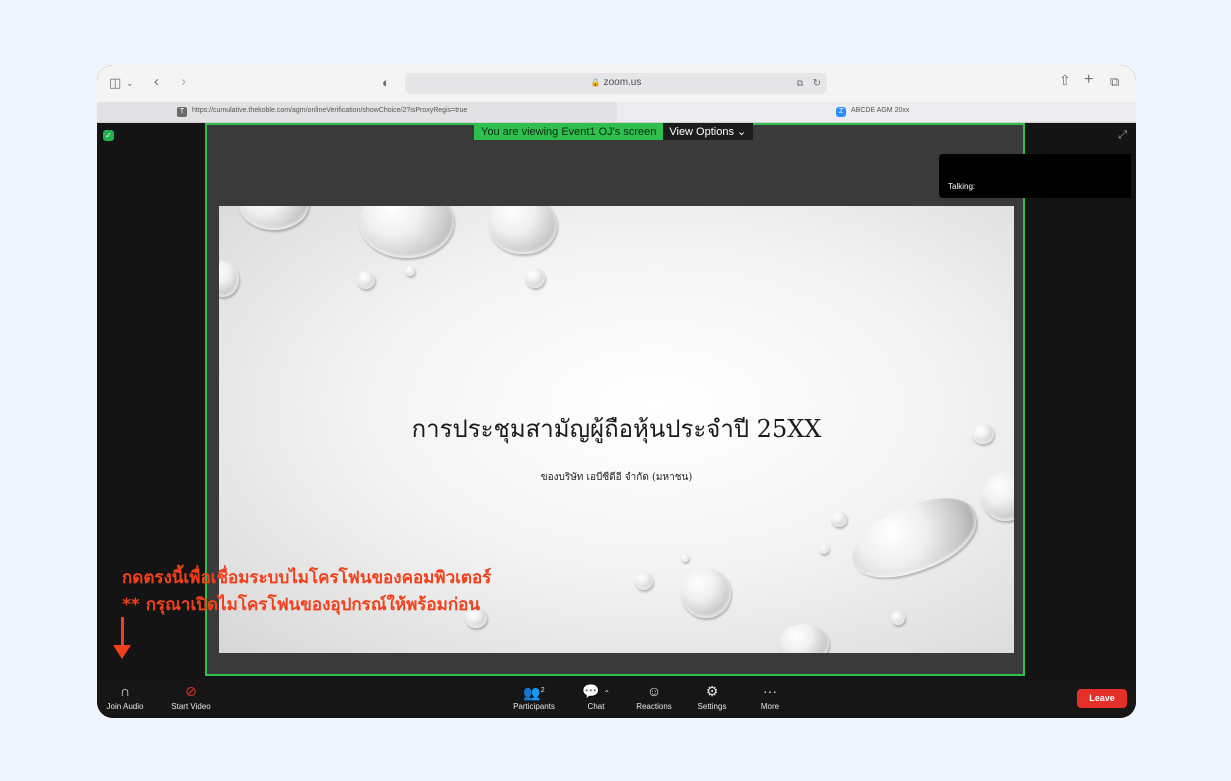 The image size is (1231, 781). I want to click on talking-label: Talking:, so click(962, 186).